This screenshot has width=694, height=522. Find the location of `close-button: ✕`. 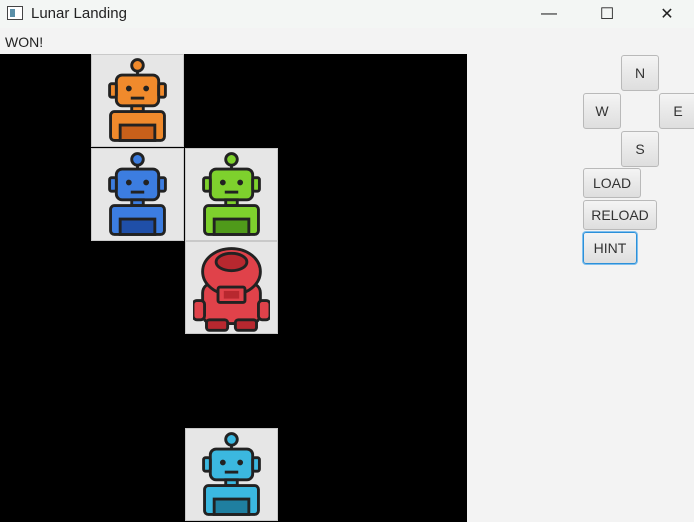

close-button: ✕ is located at coordinates (667, 14).